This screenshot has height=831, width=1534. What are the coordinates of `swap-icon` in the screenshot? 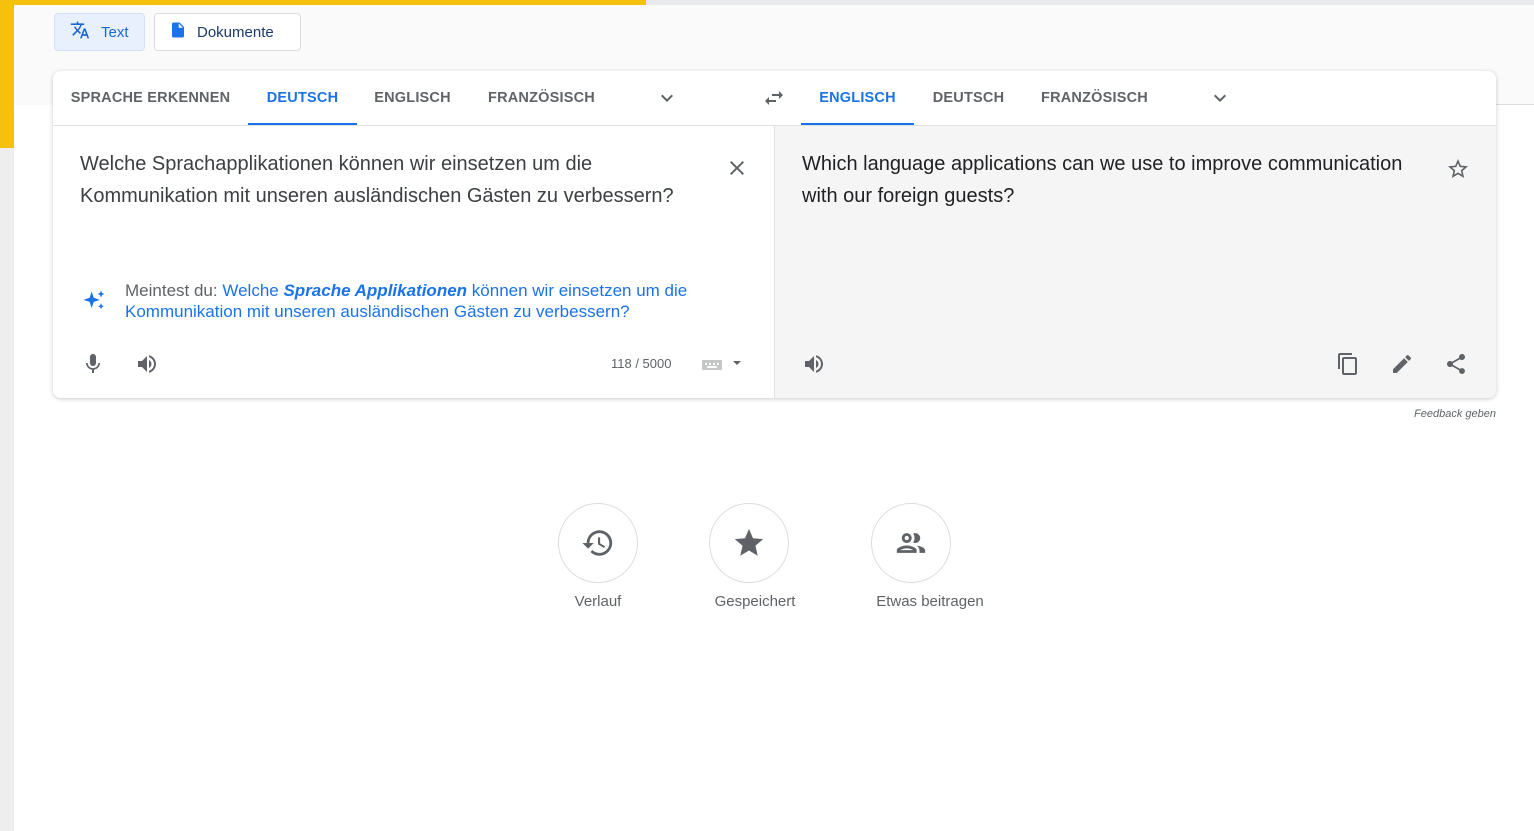 It's located at (774, 98).